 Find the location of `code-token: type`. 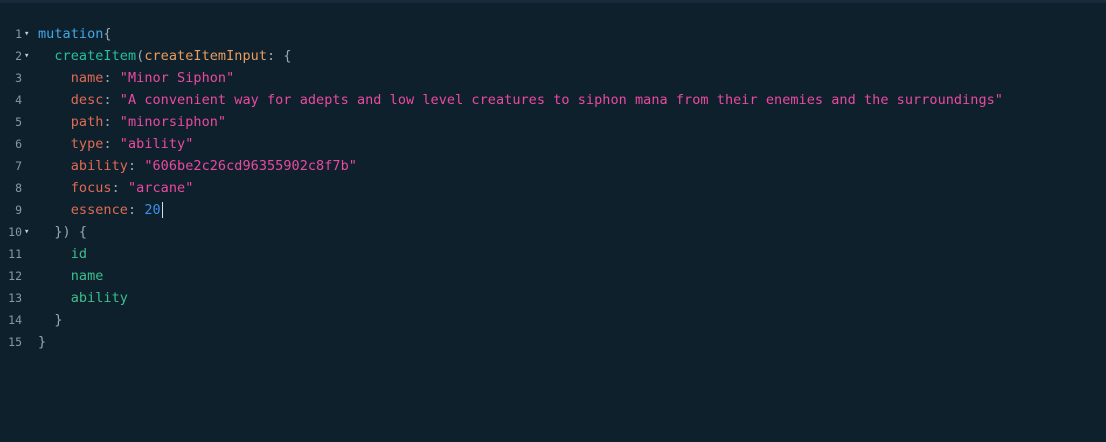

code-token: type is located at coordinates (87, 144).